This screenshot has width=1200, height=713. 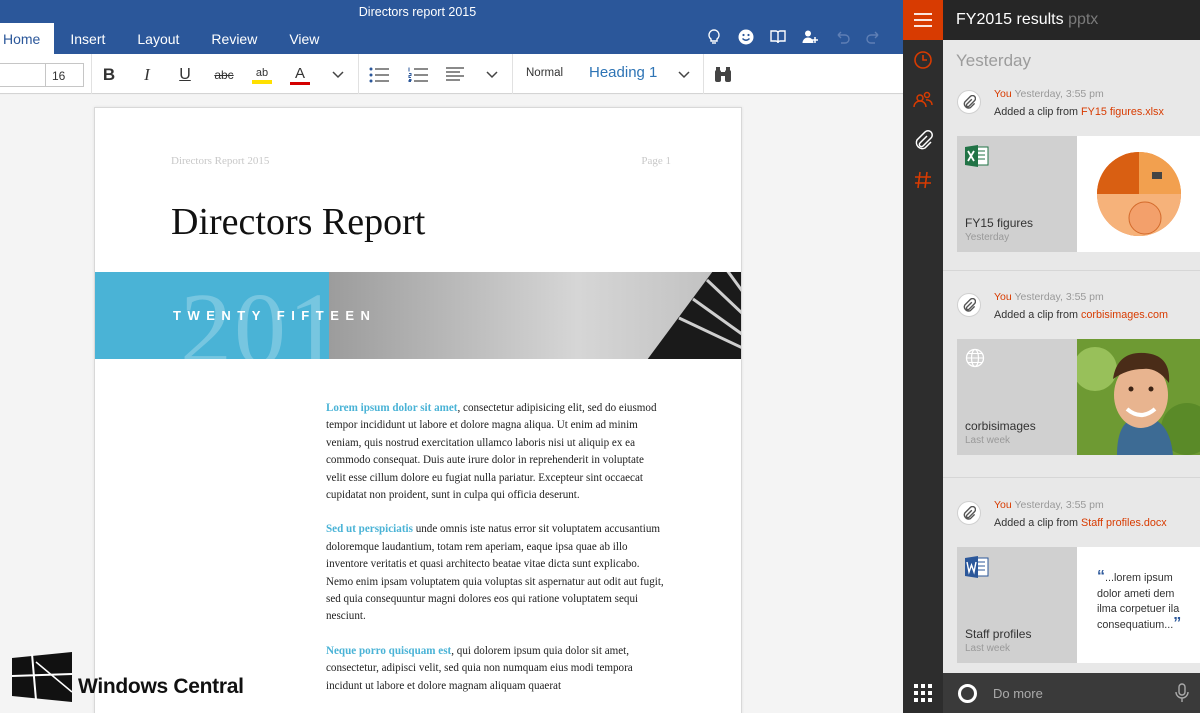 I want to click on clip-card-title: Staff profiles, so click(x=998, y=634).